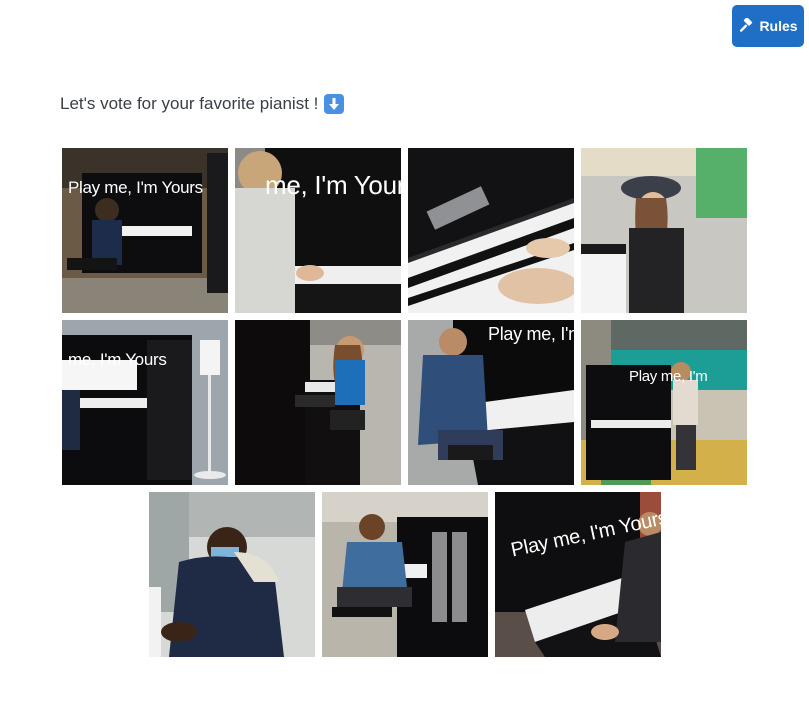  Describe the element at coordinates (531, 334) in the screenshot. I see `thumb-caption: Play me, I'm Yo` at that location.